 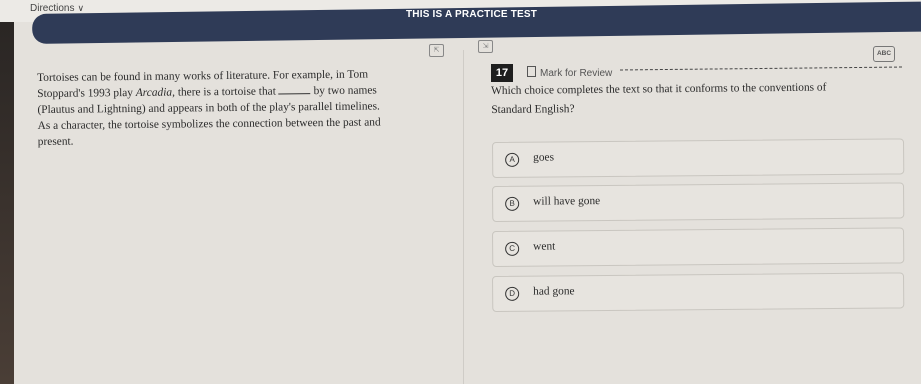 What do you see at coordinates (576, 73) in the screenshot?
I see `mark-for-review-label: Mark for Review` at bounding box center [576, 73].